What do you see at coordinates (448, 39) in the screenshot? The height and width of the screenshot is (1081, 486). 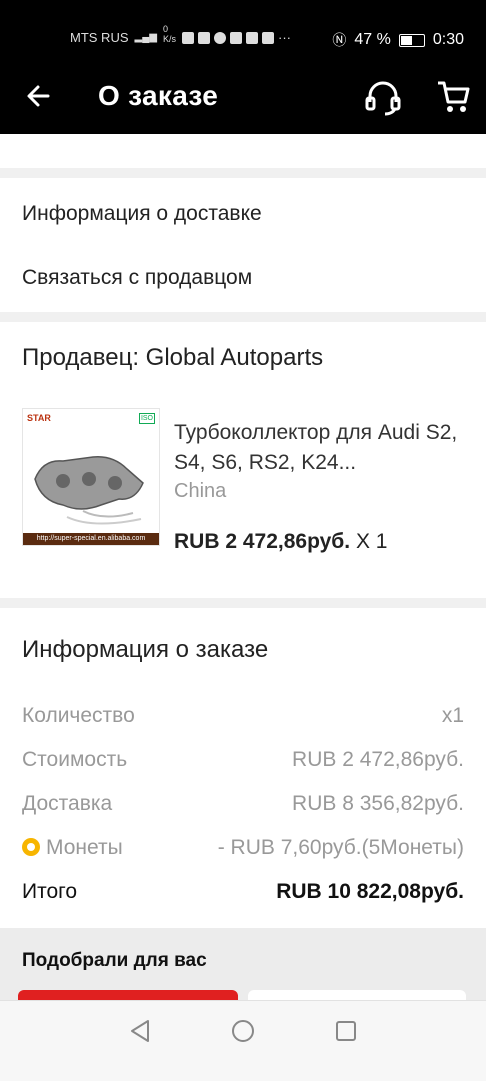 I see `clock: 0:30` at bounding box center [448, 39].